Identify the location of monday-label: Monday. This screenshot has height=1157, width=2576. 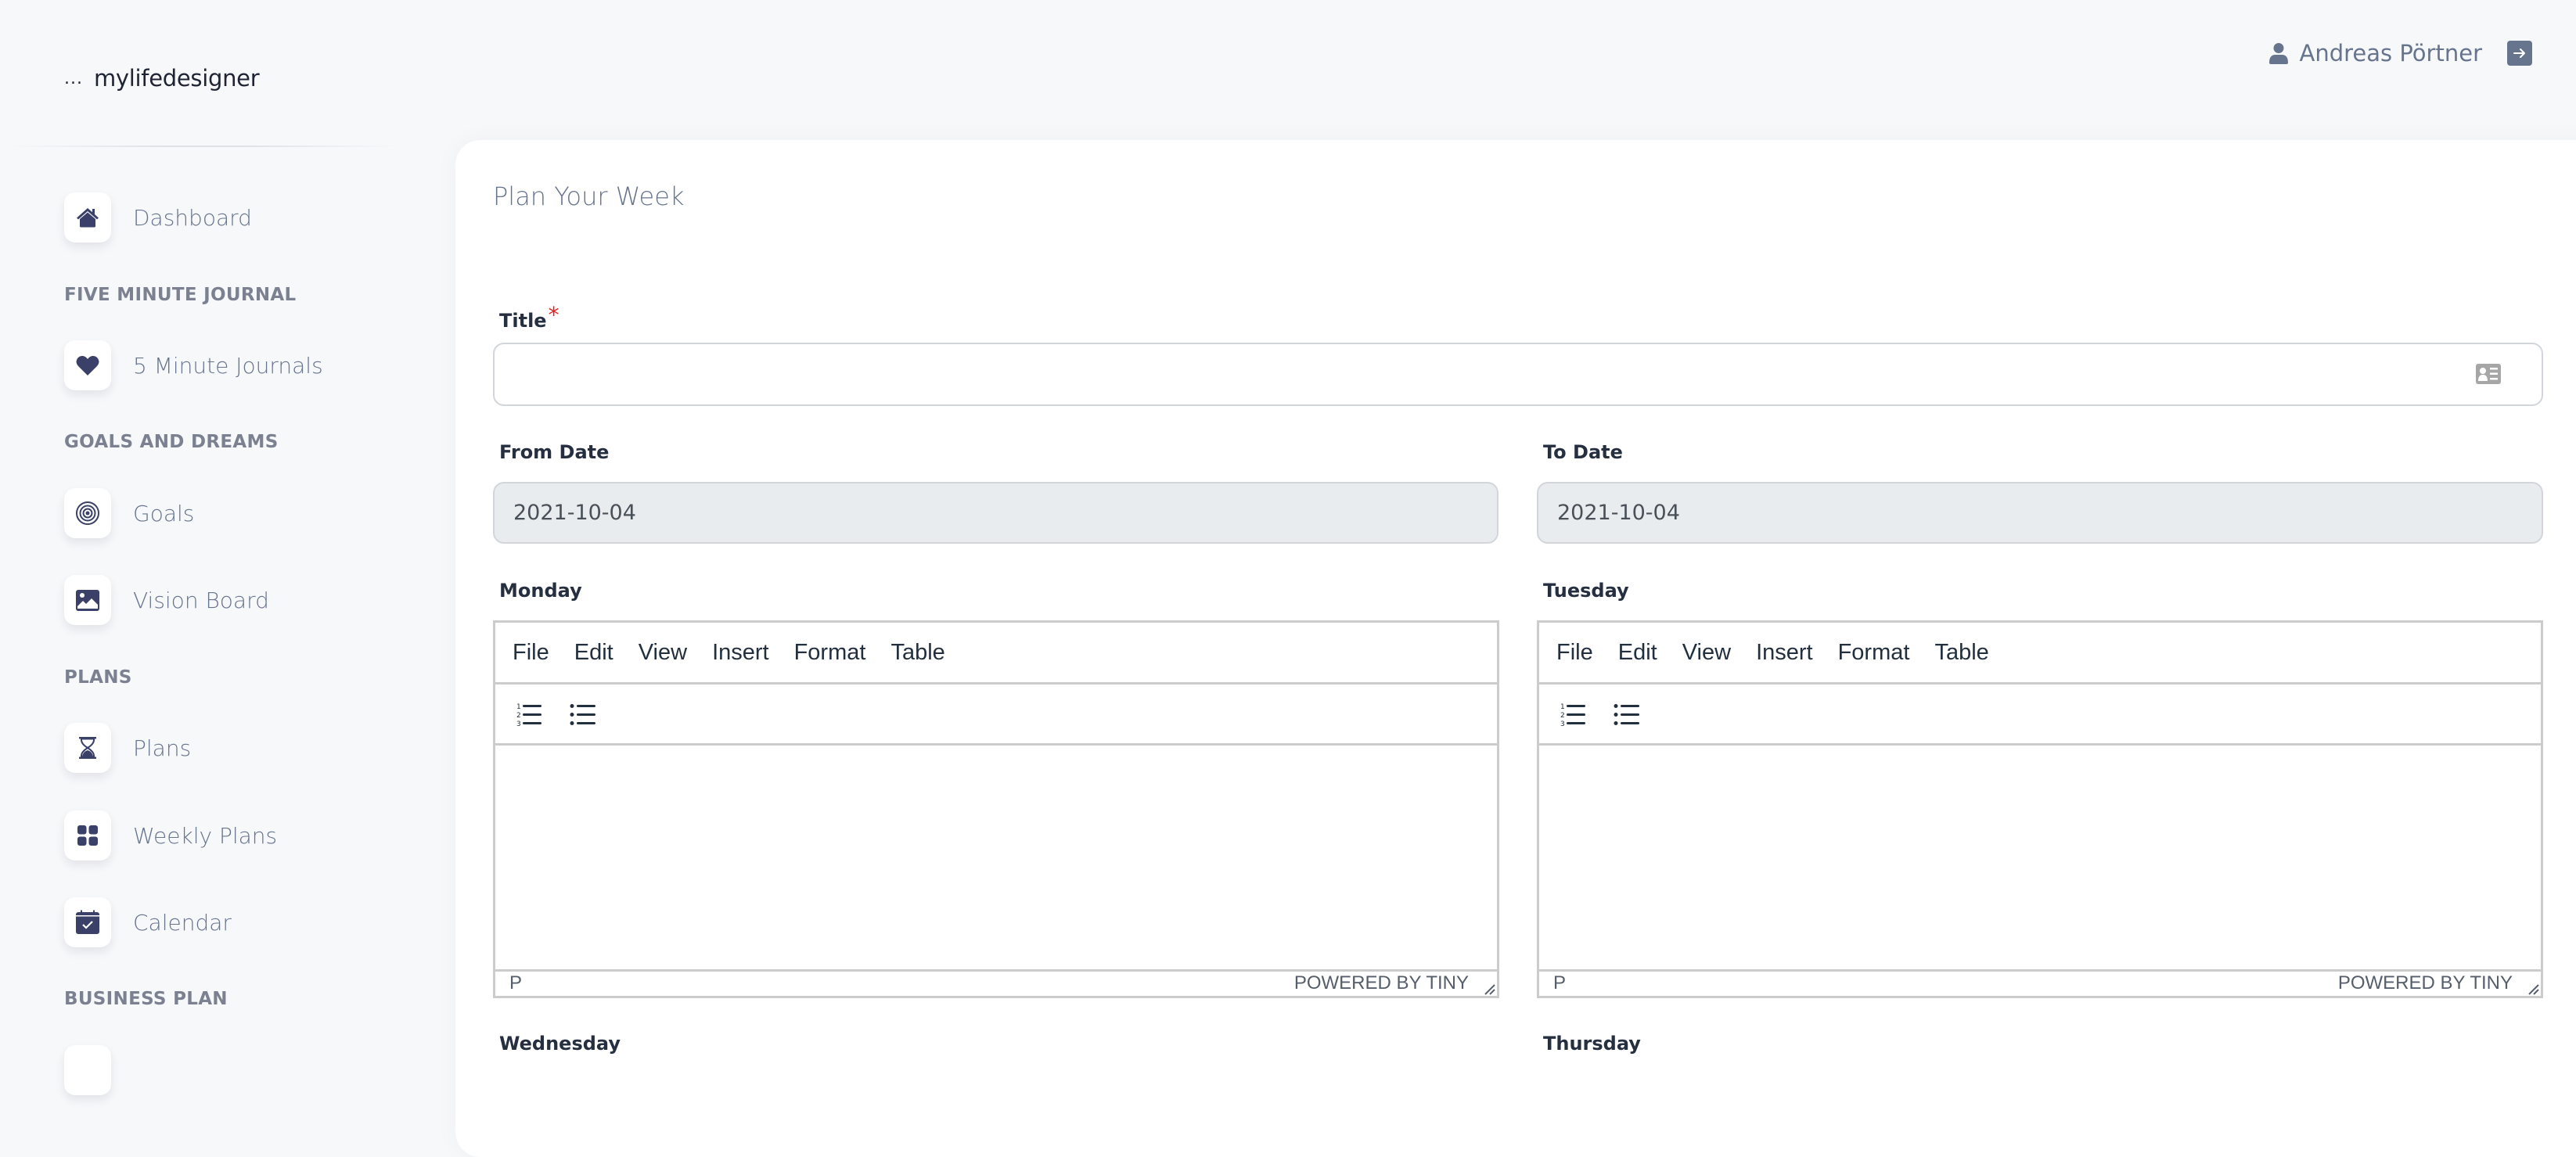
(541, 591).